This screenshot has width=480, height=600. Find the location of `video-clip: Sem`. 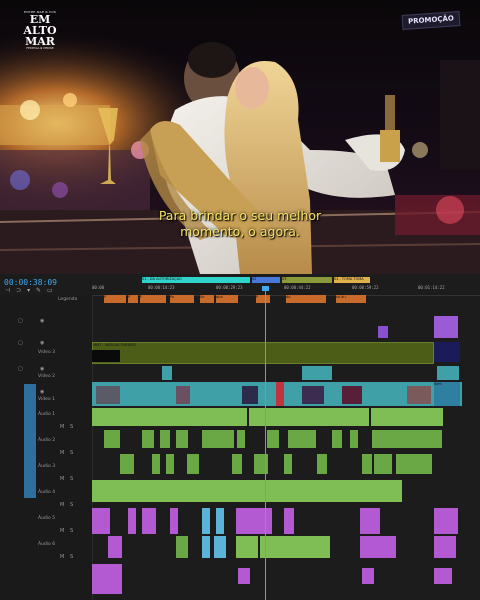

video-clip: Sem is located at coordinates (447, 394).